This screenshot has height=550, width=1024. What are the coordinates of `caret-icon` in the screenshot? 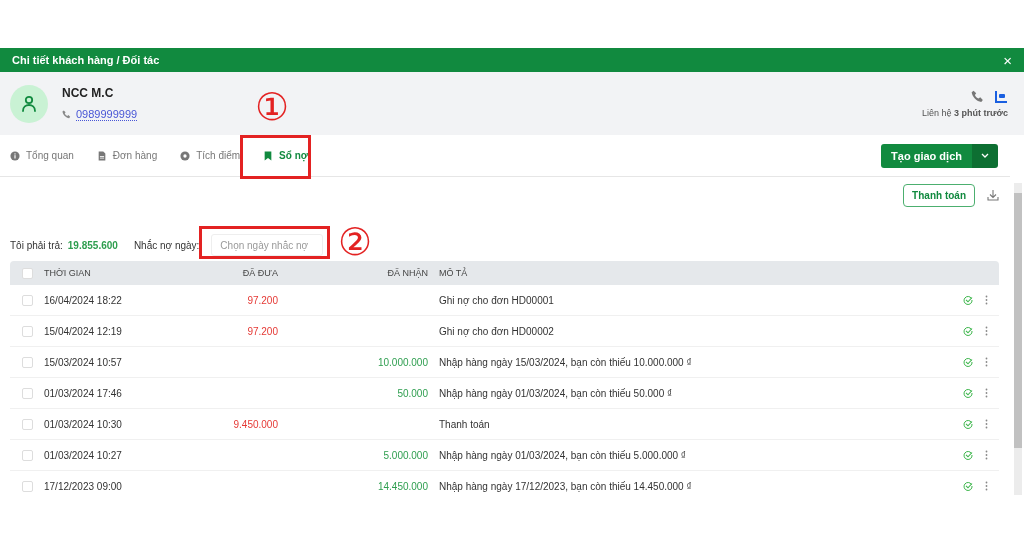 It's located at (985, 155).